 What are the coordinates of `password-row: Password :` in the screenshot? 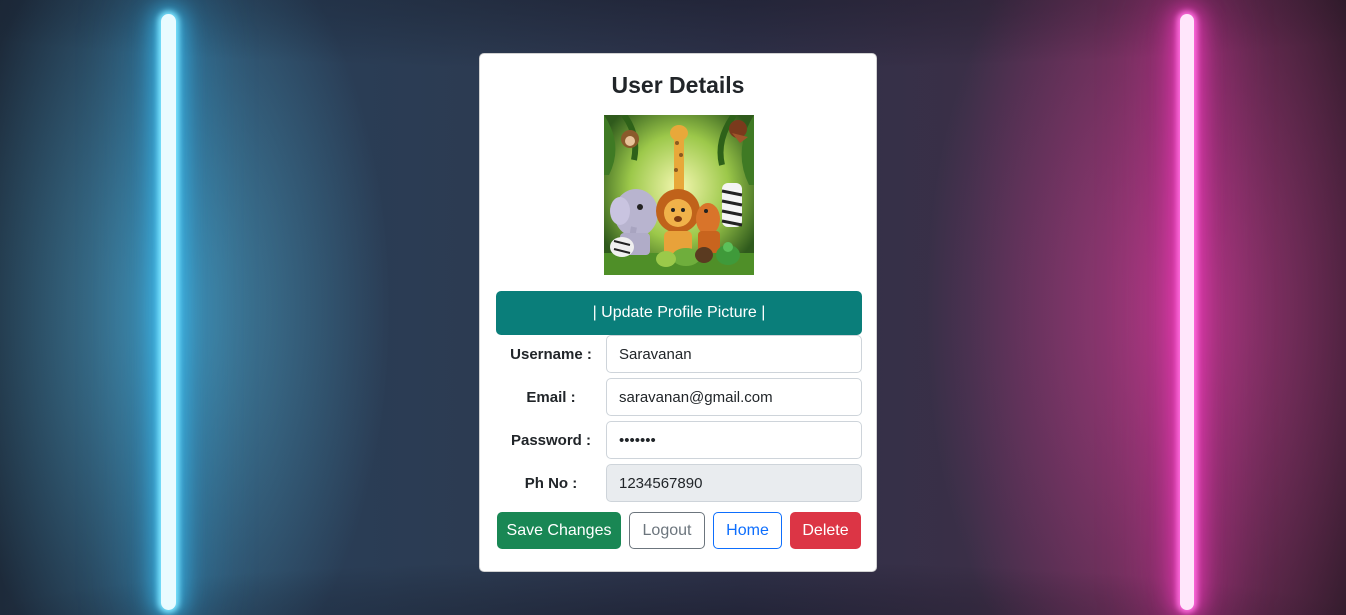 It's located at (679, 440).